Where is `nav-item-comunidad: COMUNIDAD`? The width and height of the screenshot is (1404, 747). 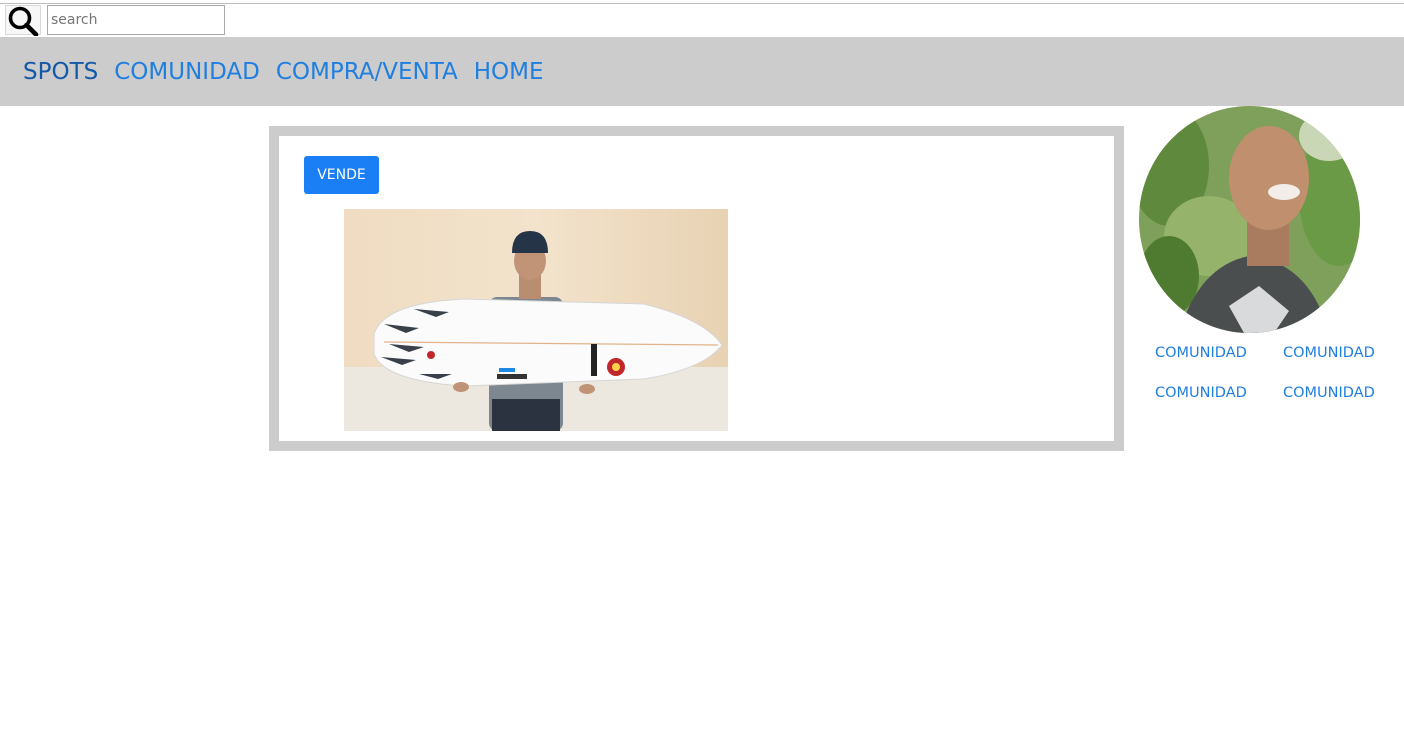
nav-item-comunidad: COMUNIDAD is located at coordinates (187, 72).